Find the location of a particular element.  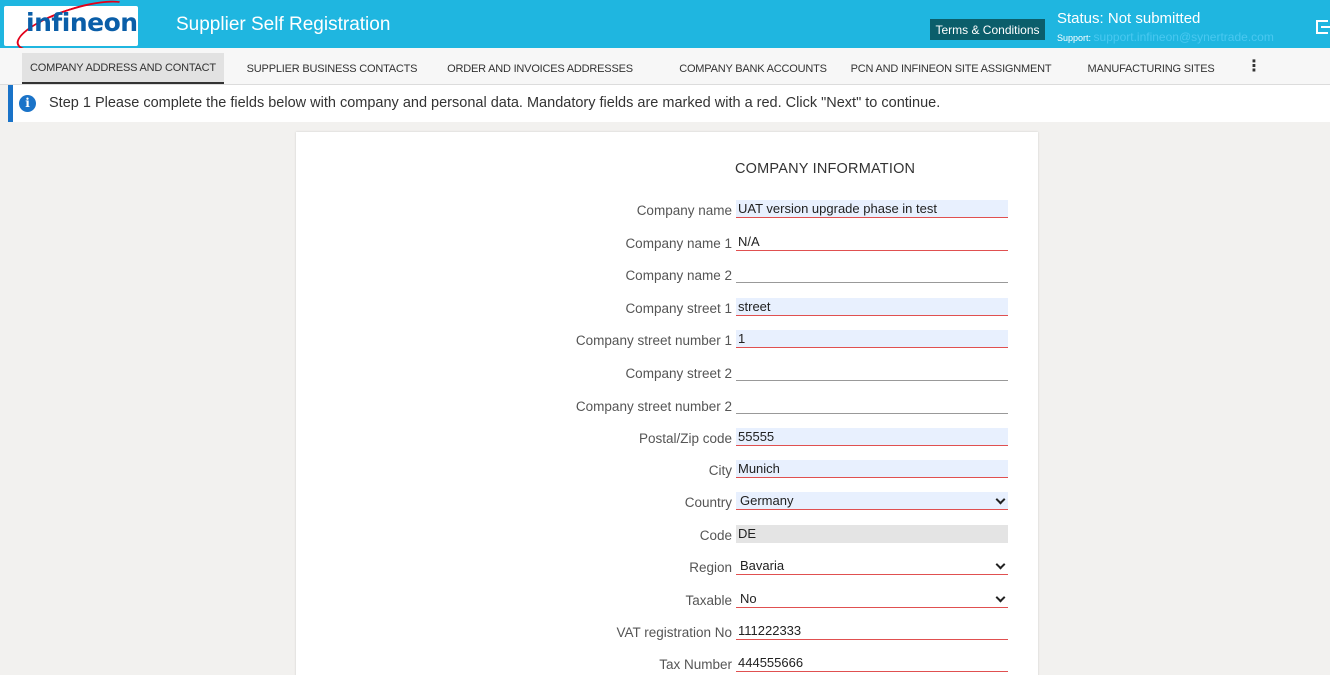

field-label: Country is located at coordinates (708, 502).